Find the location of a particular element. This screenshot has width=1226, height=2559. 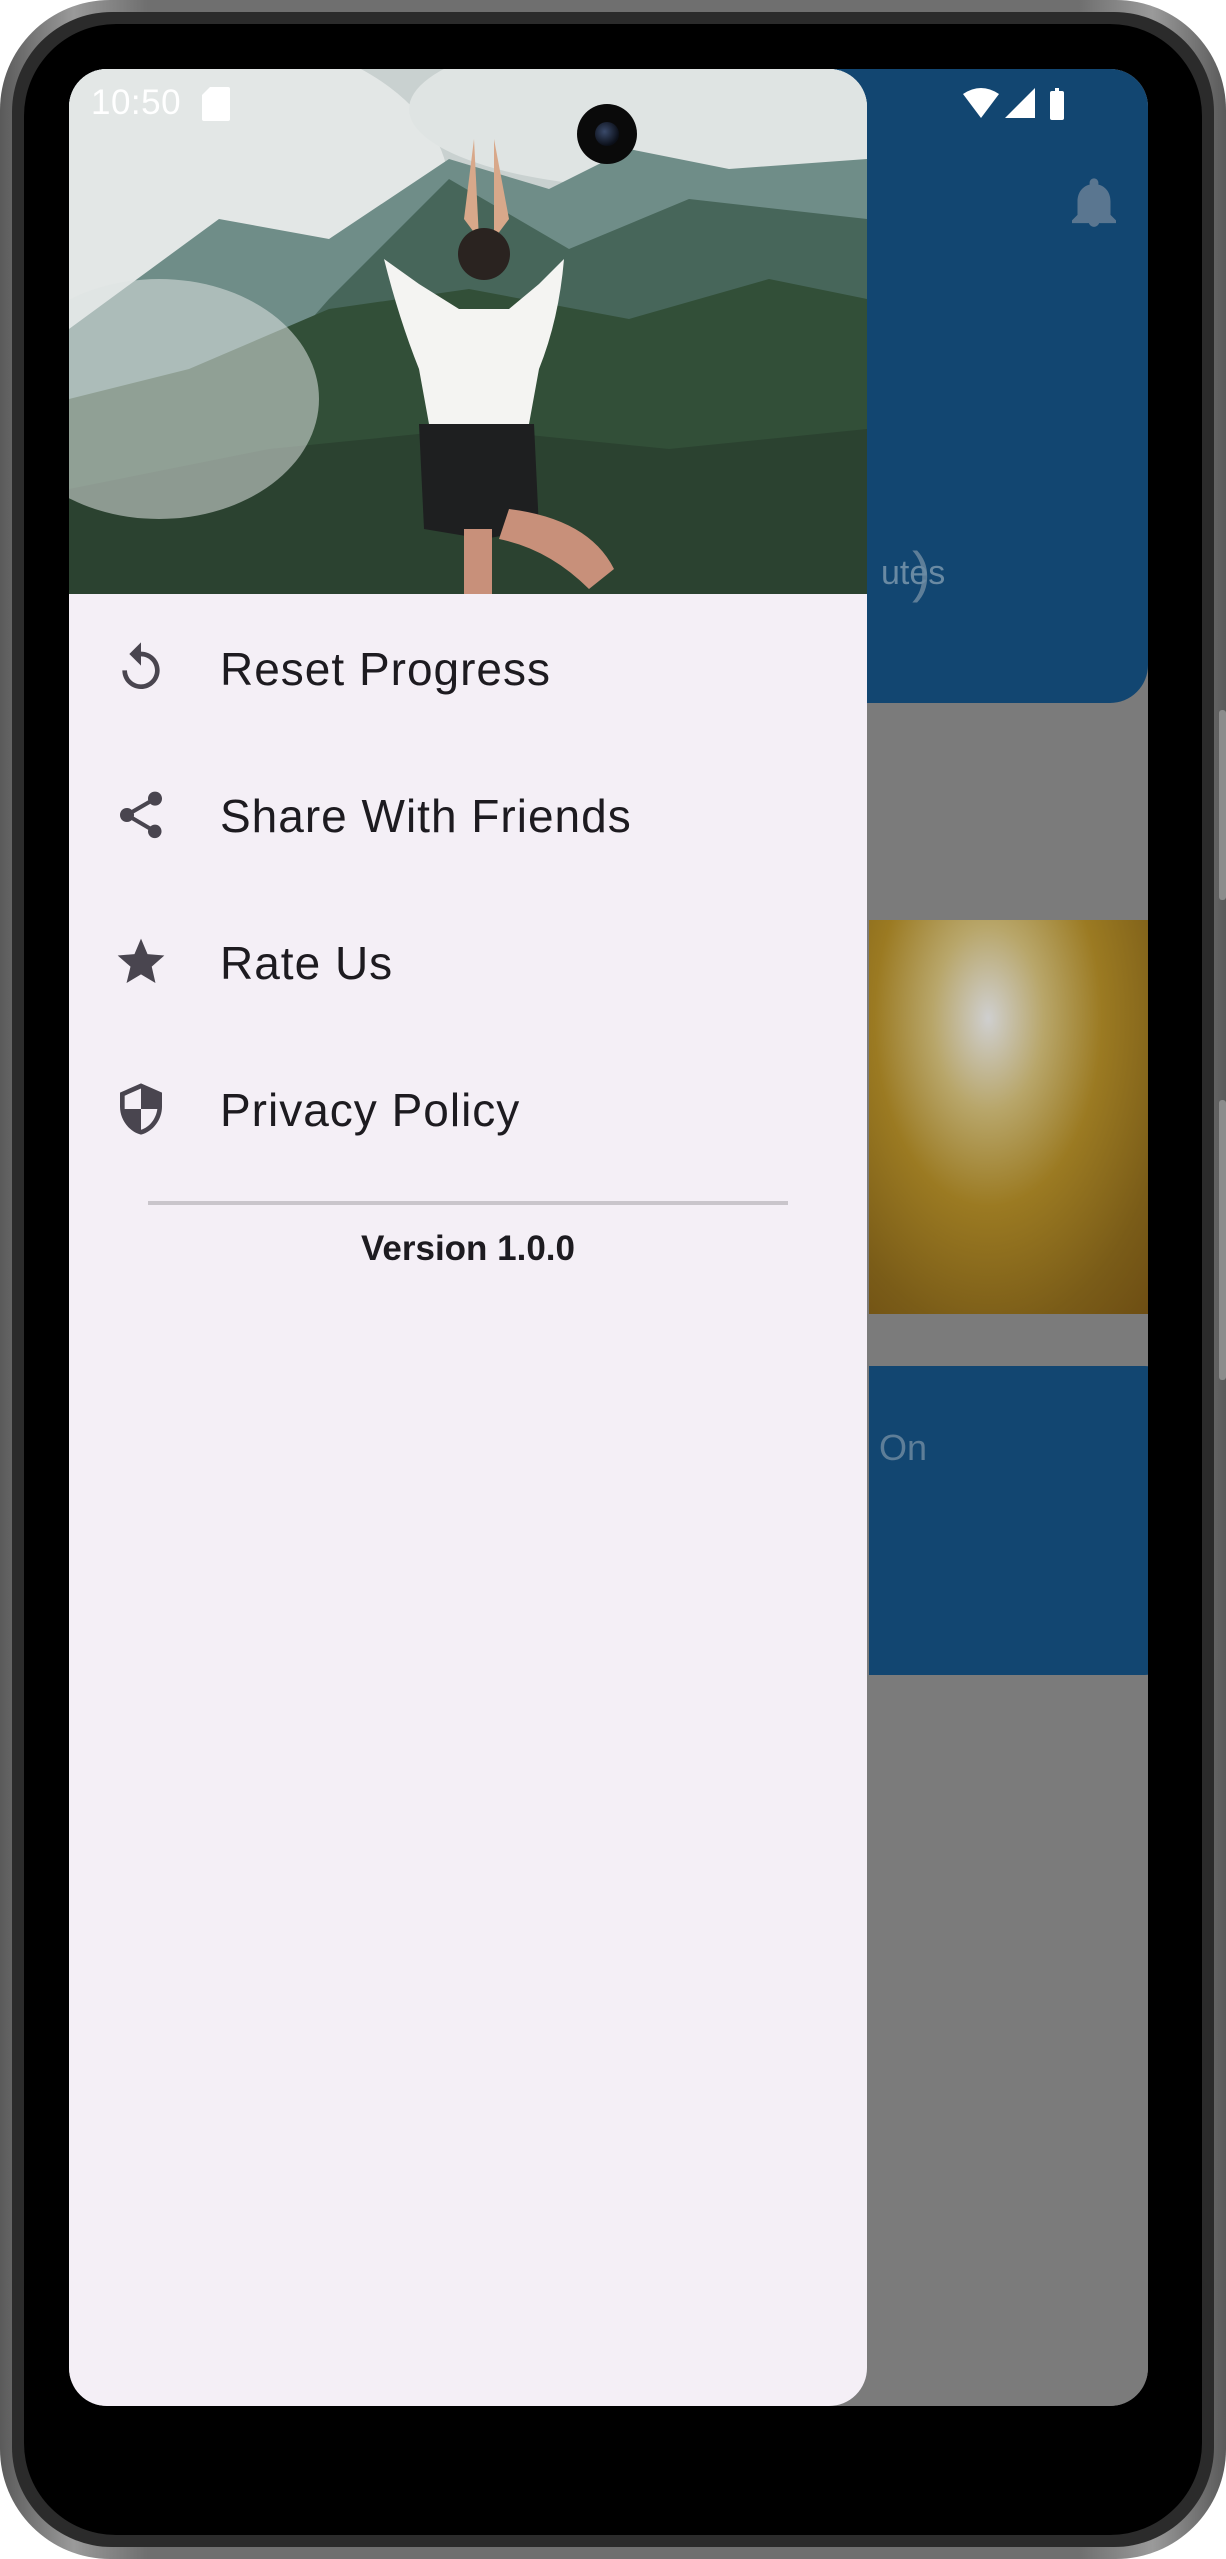

battery-icon is located at coordinates (1057, 104).